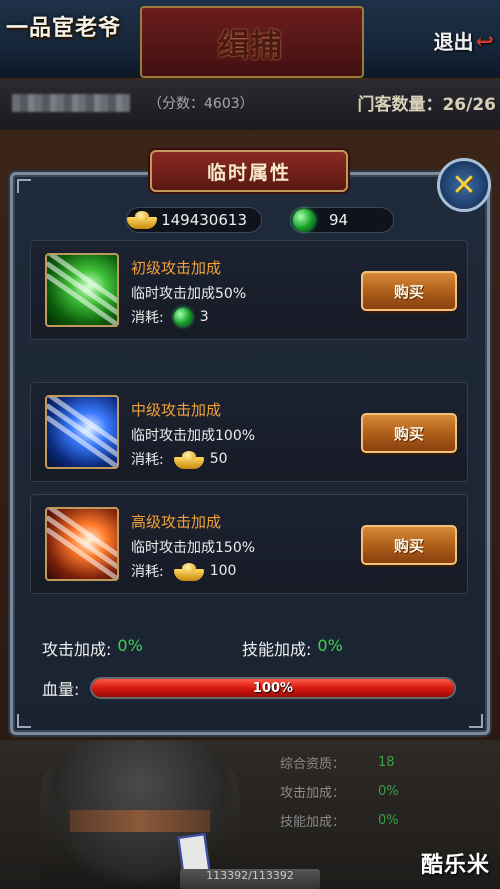 This screenshot has width=500, height=889. I want to click on attack-bonus-value: 0%, so click(130, 645).